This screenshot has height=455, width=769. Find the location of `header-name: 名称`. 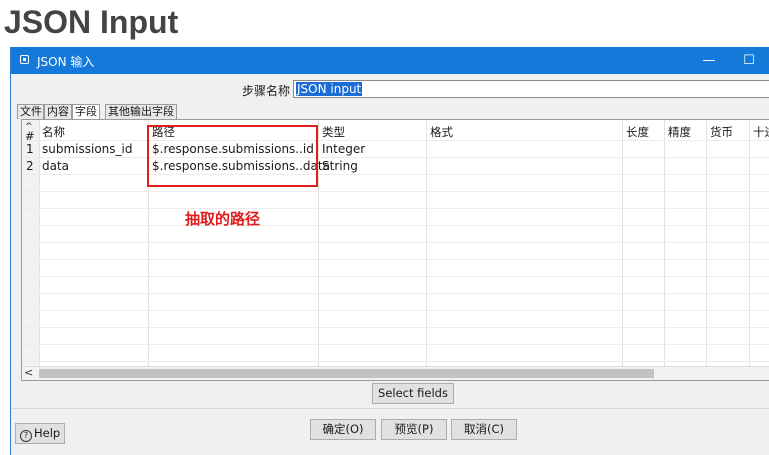

header-name: 名称 is located at coordinates (53, 132).